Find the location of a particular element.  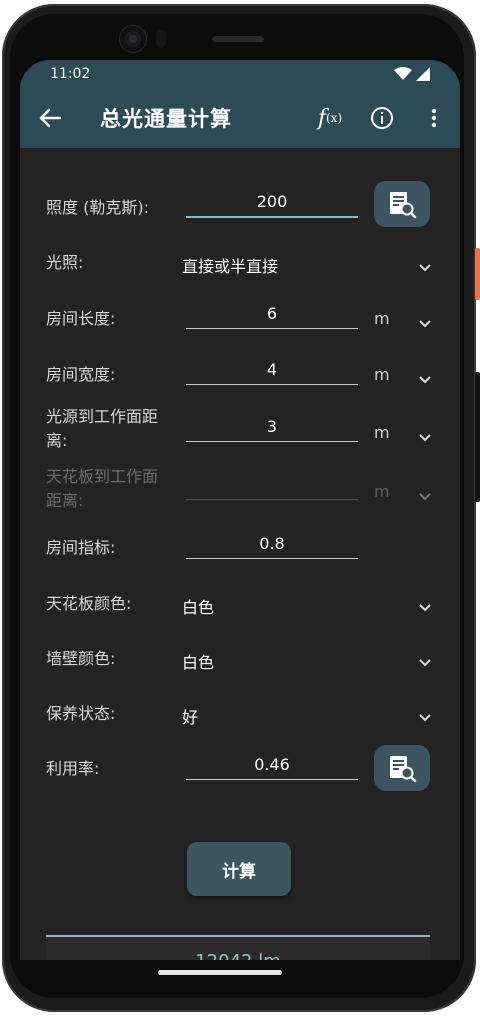

volume-button is located at coordinates (477, 437).